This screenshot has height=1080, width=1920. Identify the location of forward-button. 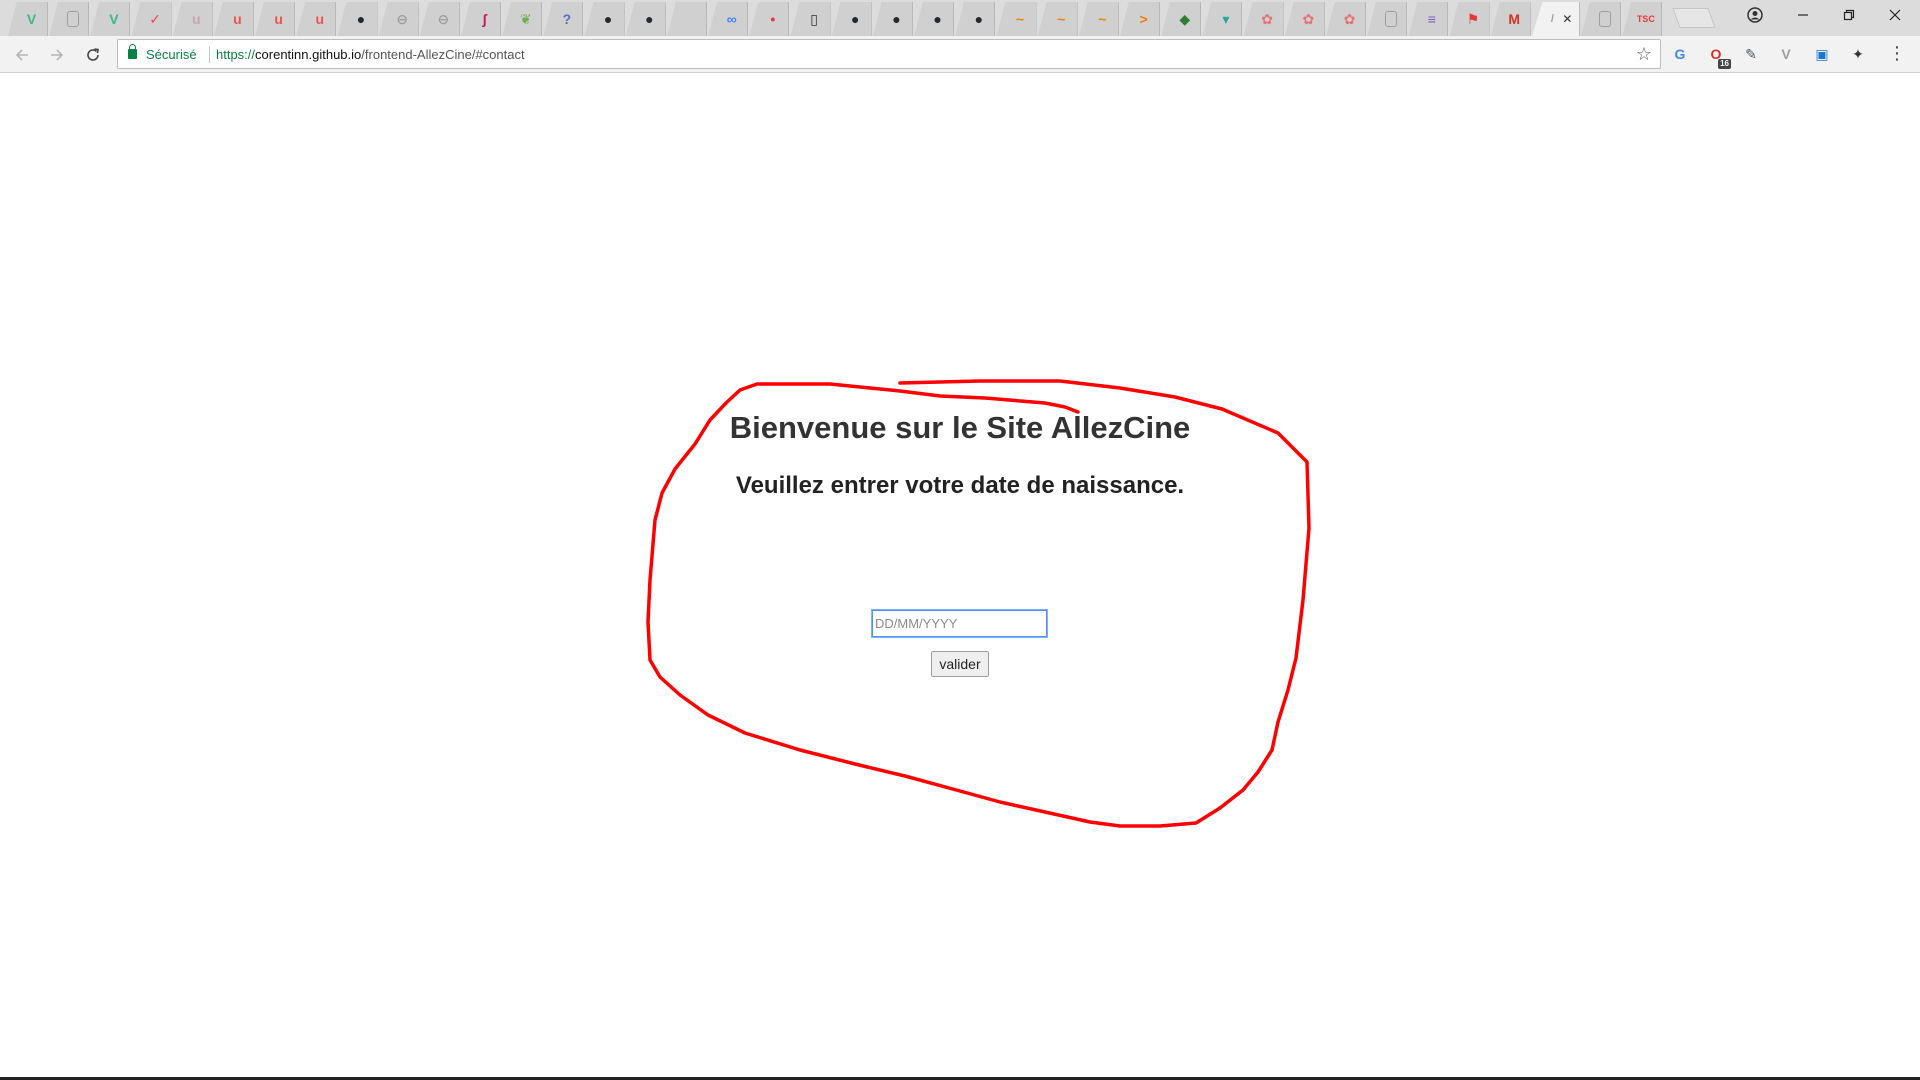
(57, 55).